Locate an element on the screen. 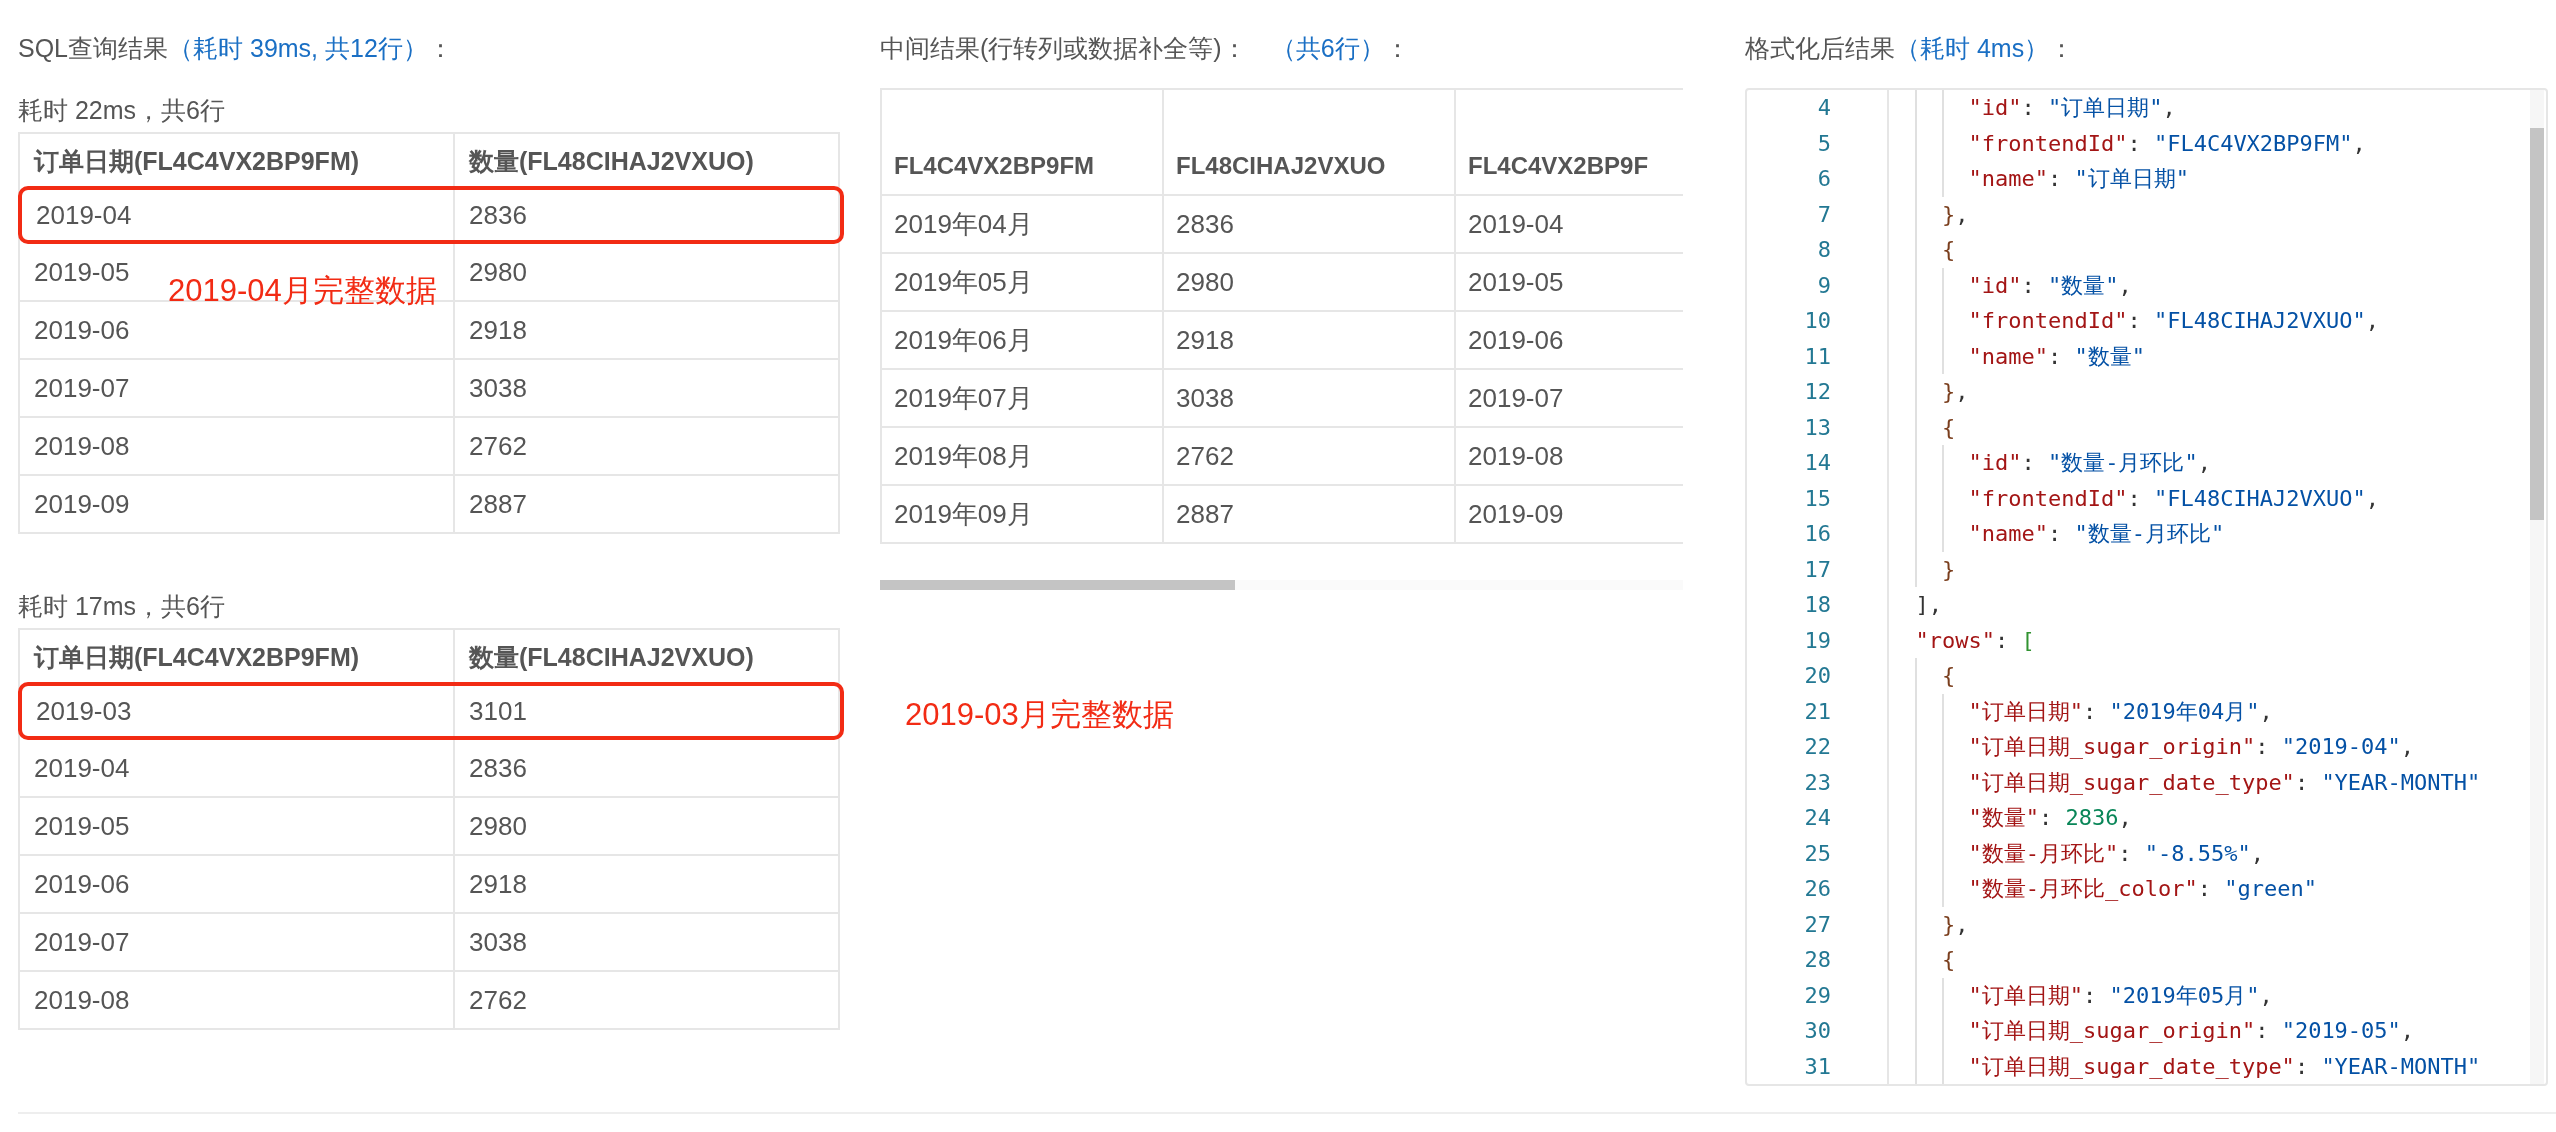 The width and height of the screenshot is (2556, 1132). vertical-scrollbar is located at coordinates (2537, 587).